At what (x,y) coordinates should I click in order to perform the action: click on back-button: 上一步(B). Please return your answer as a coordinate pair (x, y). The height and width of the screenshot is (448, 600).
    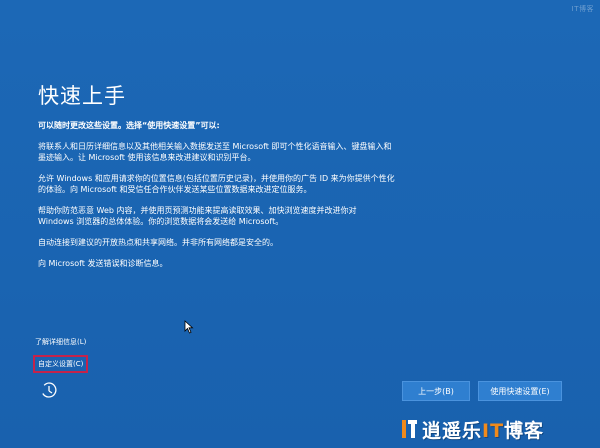
    Looking at the image, I should click on (436, 391).